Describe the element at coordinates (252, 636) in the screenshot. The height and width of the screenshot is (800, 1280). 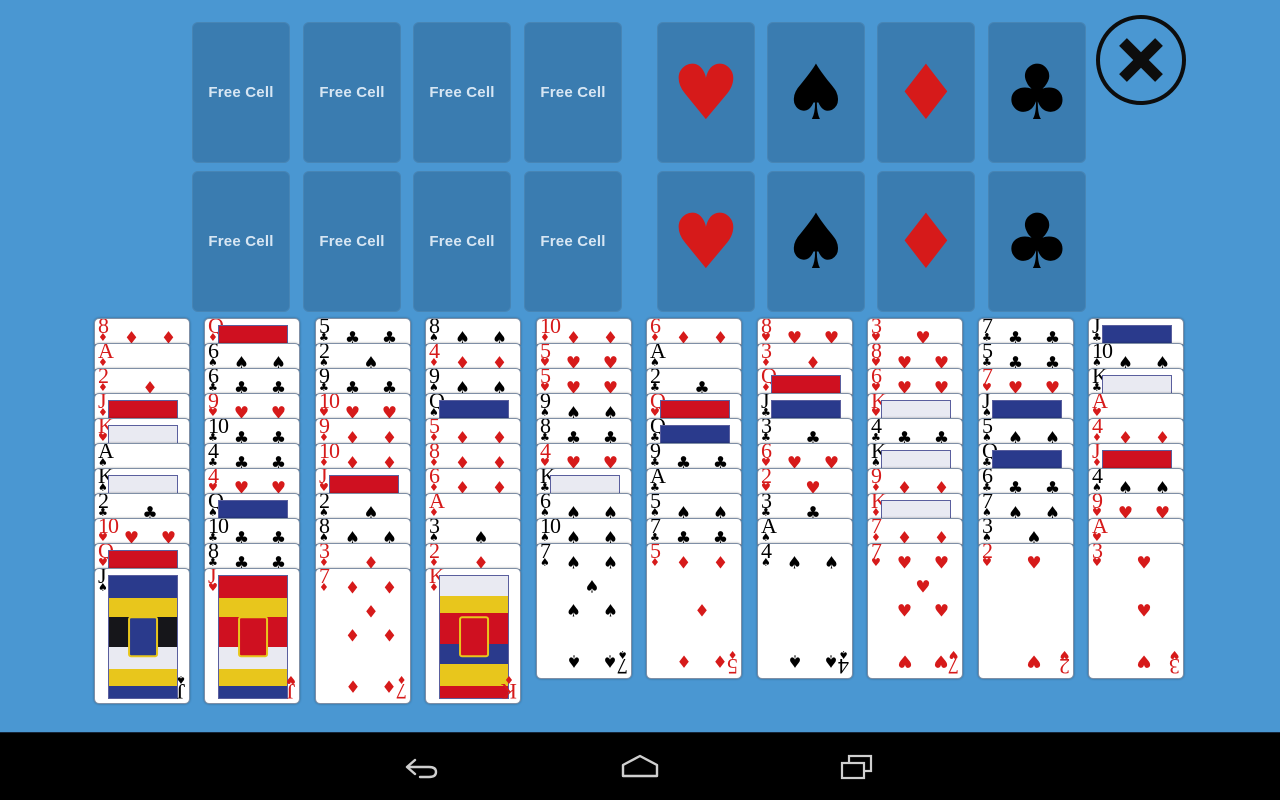
I see `playing-card: J ♥ J ♥` at that location.